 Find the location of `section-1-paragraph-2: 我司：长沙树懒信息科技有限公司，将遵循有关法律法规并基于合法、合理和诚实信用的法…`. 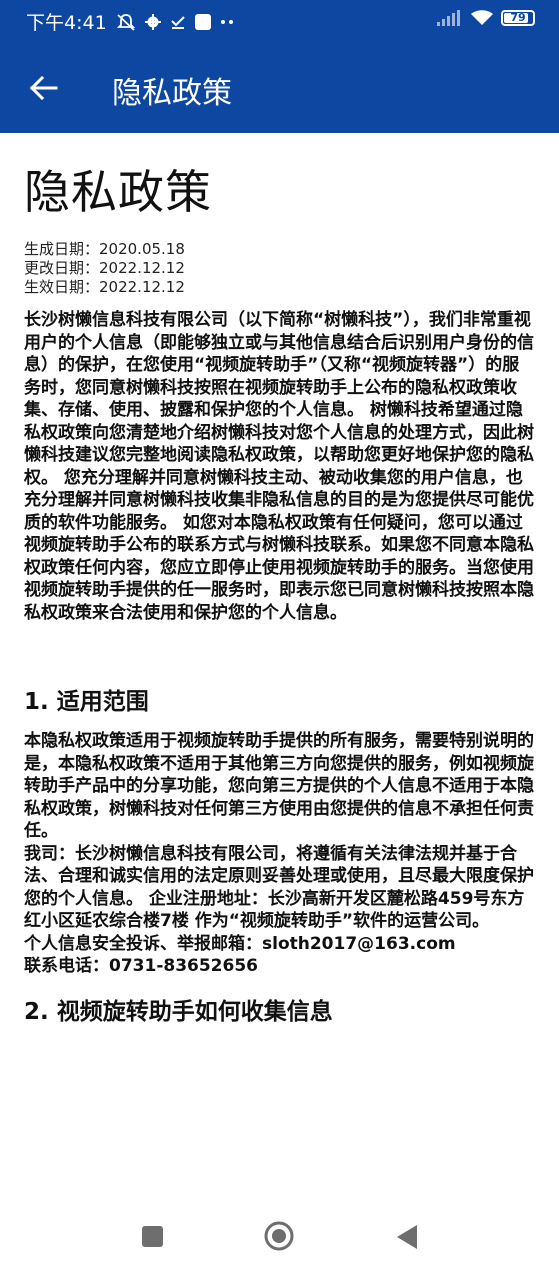

section-1-paragraph-2: 我司：长沙树懒信息科技有限公司，将遵循有关法律法规并基于合法、合理和诚实信用的法… is located at coordinates (279, 887).